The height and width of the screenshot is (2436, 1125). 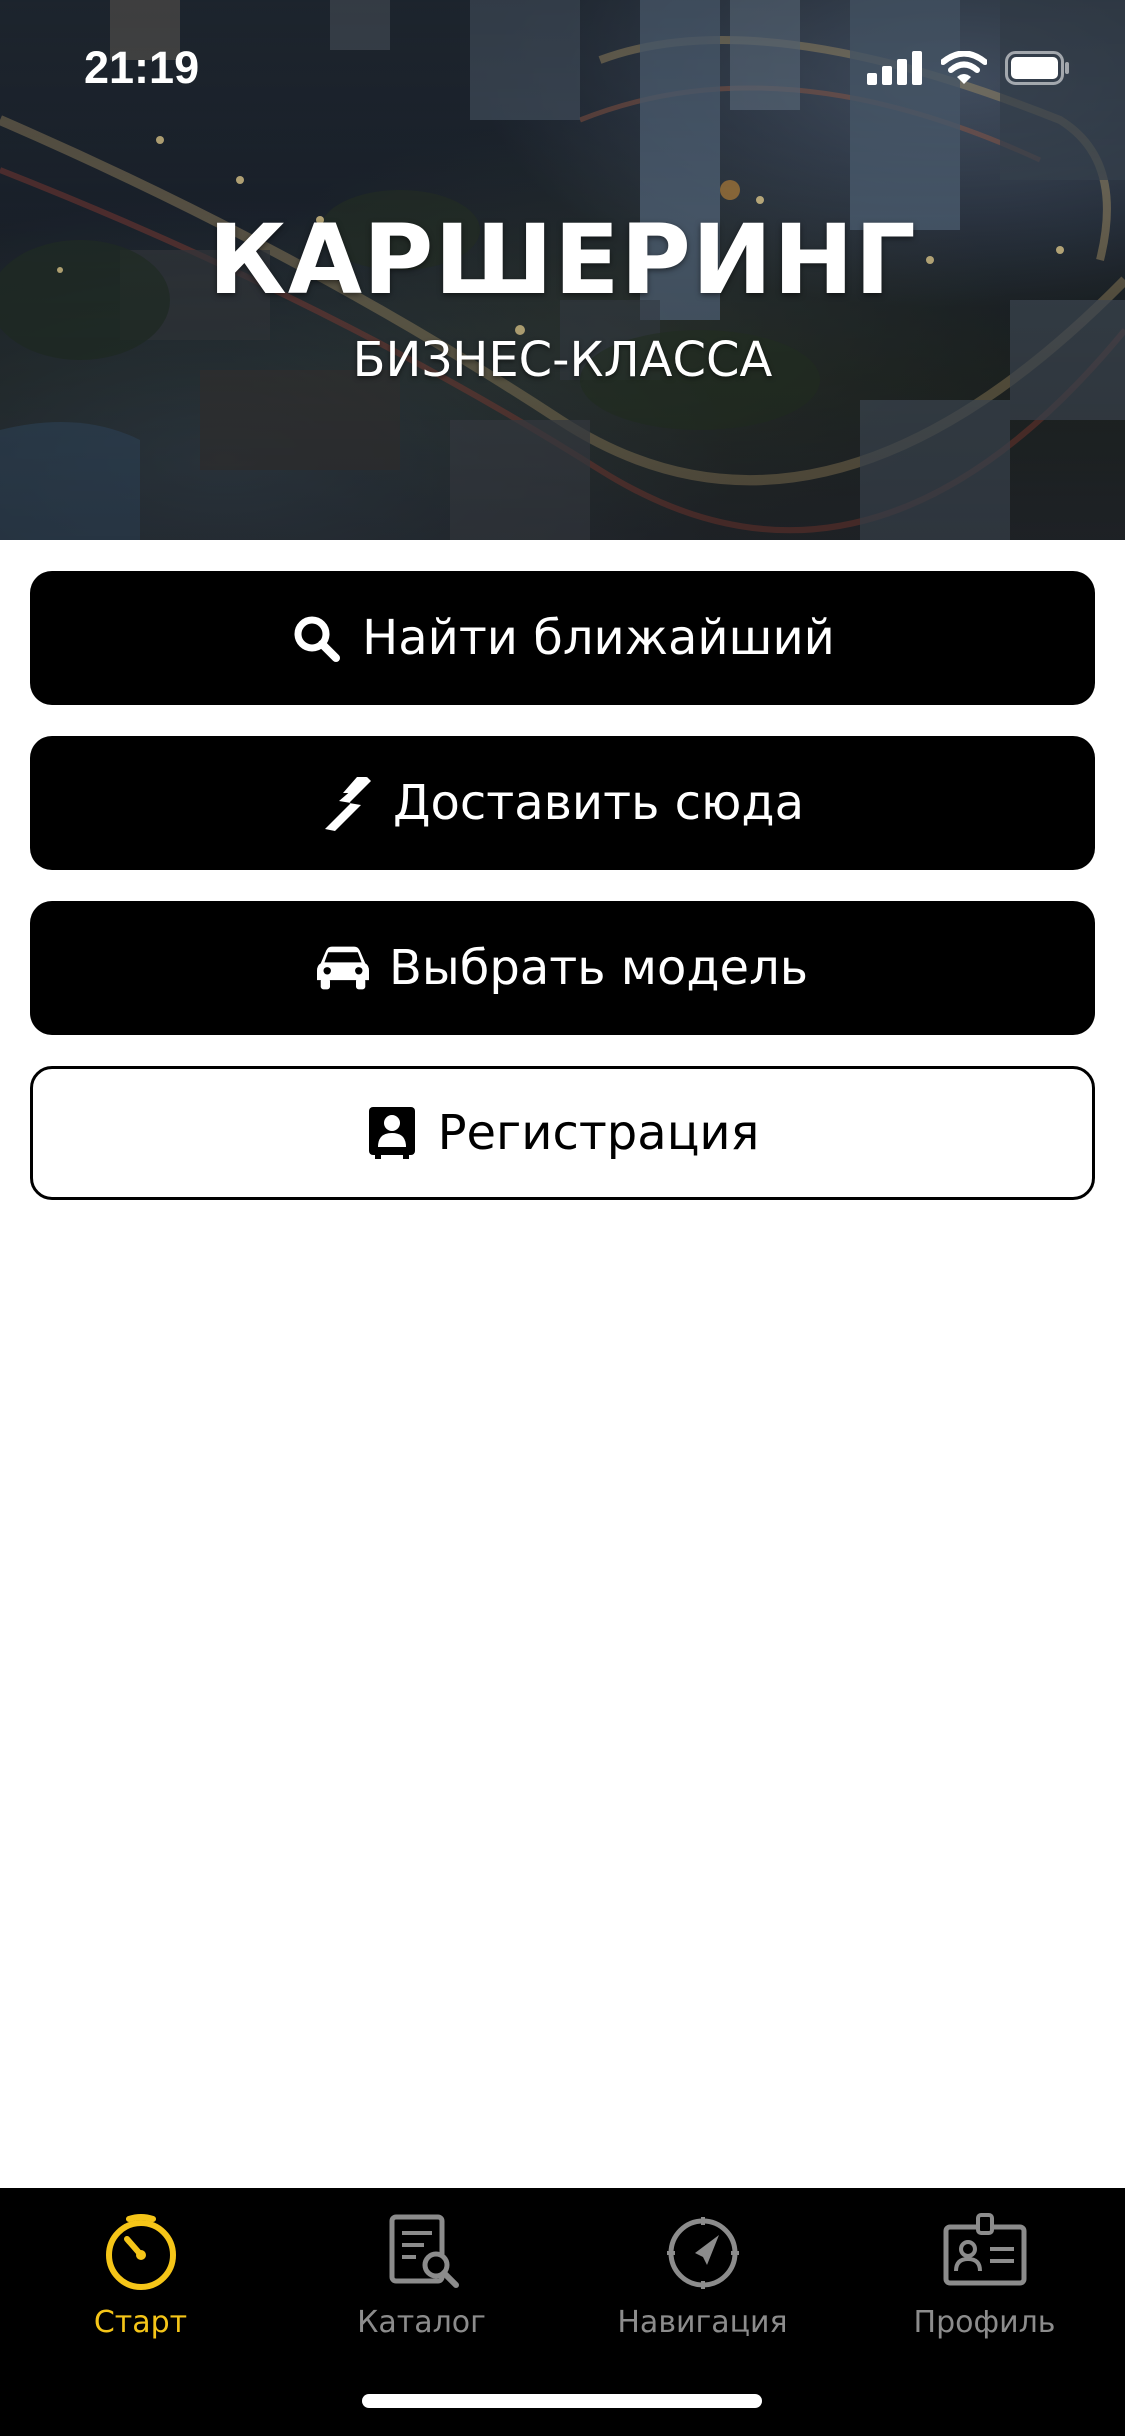 I want to click on tab-start-label: Старт, so click(x=140, y=2322).